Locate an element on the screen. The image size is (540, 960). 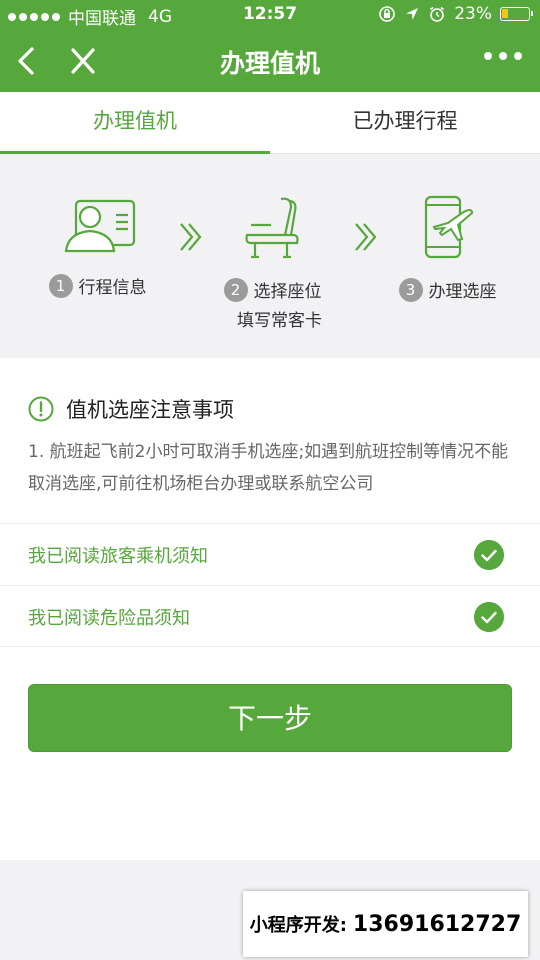
tab-bar: 办理值机 已办理行程 is located at coordinates (270, 123).